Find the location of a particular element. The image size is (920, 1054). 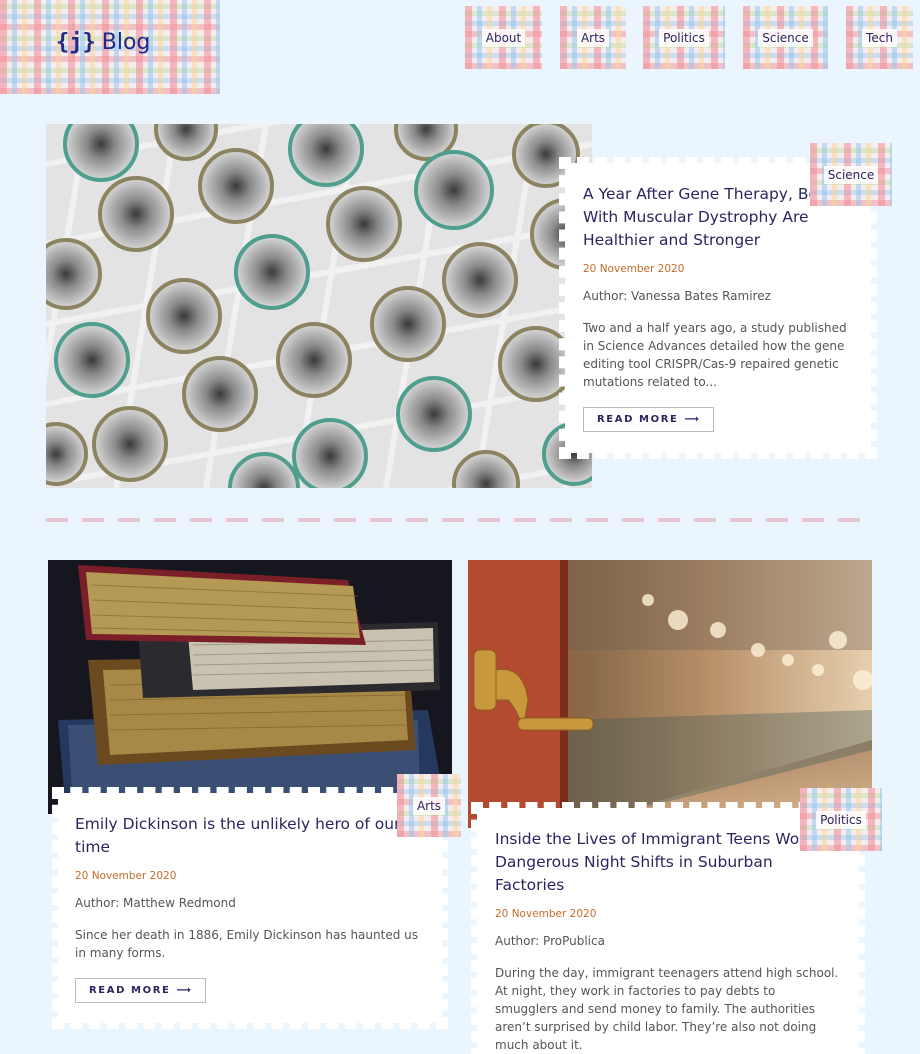

nav-label: Politics is located at coordinates (684, 37).